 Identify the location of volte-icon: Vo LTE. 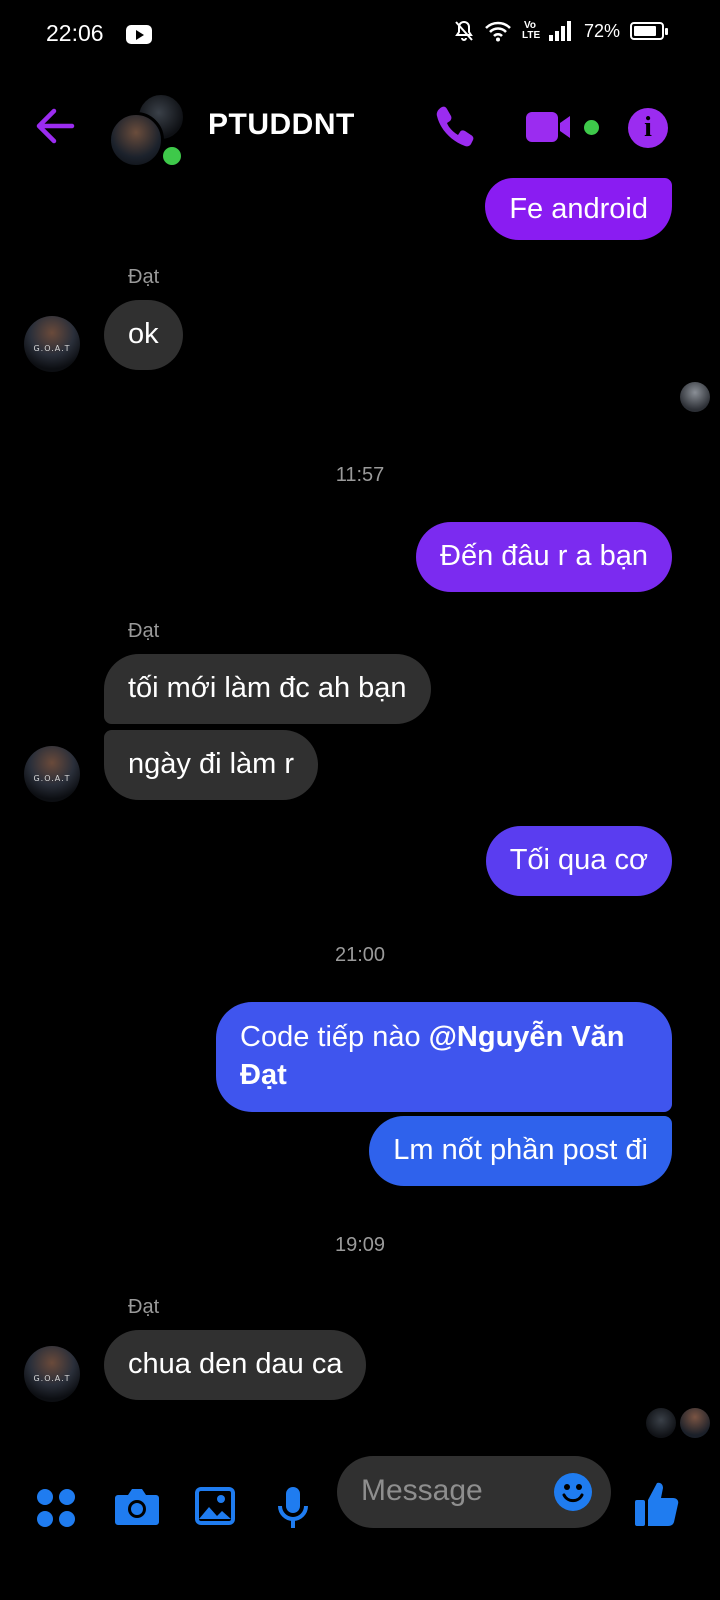
(531, 30).